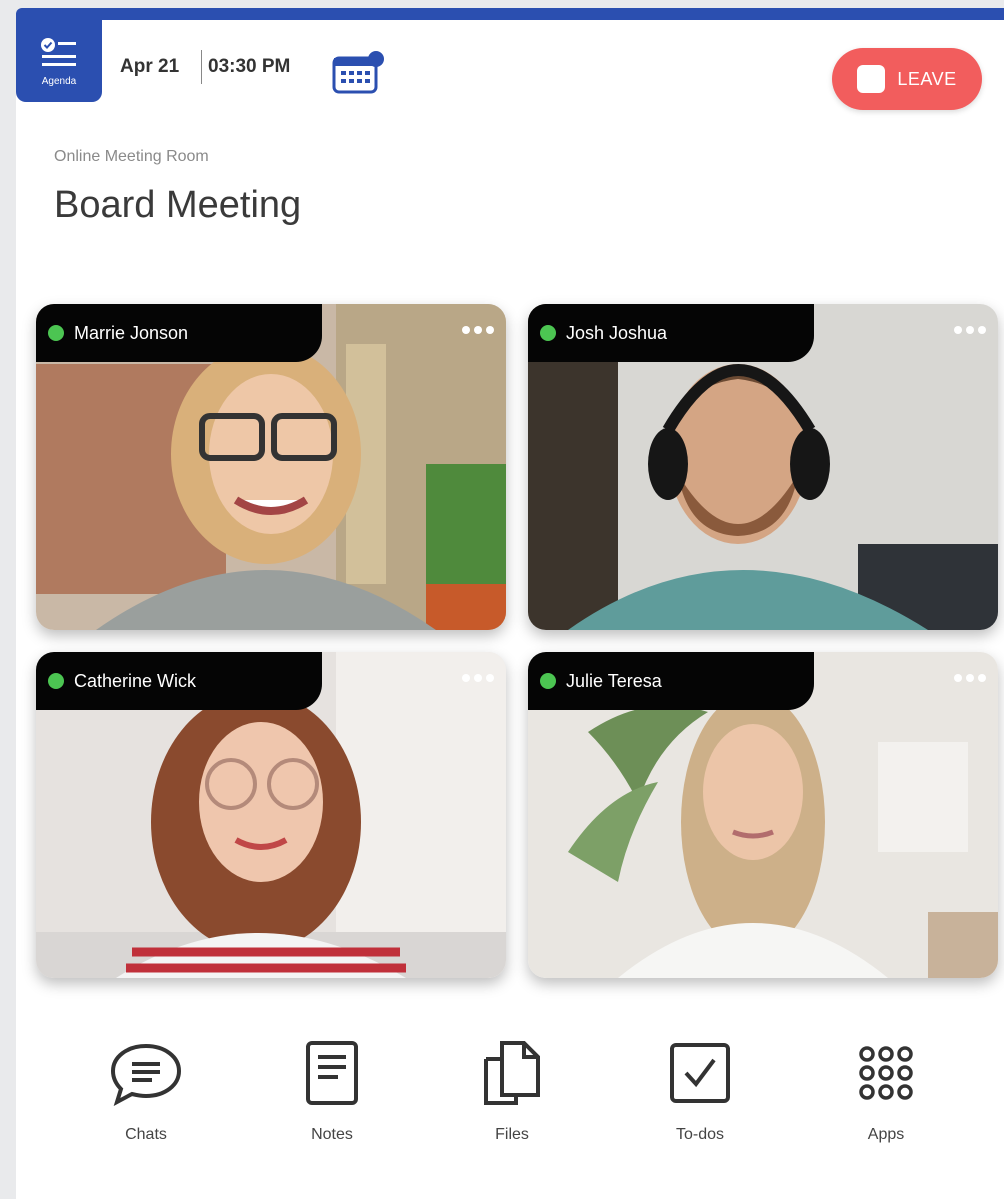  Describe the element at coordinates (201, 67) in the screenshot. I see `date-time-divider` at that location.